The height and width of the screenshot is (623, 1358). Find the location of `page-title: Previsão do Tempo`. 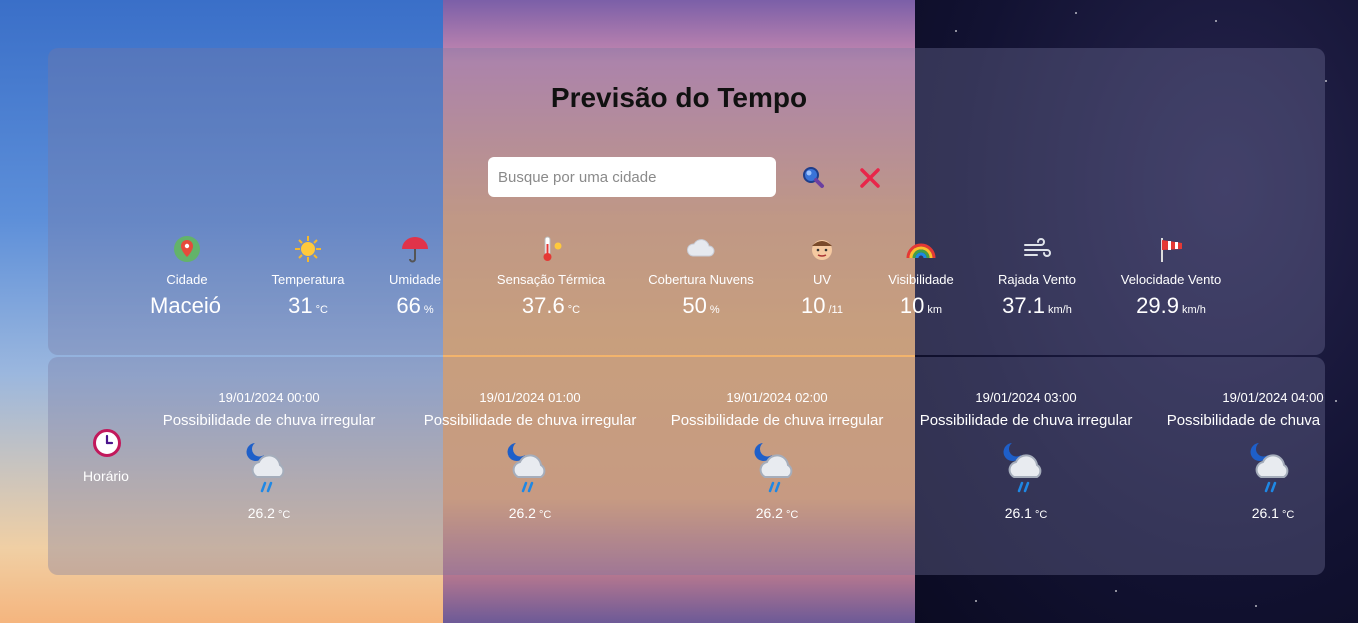

page-title: Previsão do Tempo is located at coordinates (679, 97).